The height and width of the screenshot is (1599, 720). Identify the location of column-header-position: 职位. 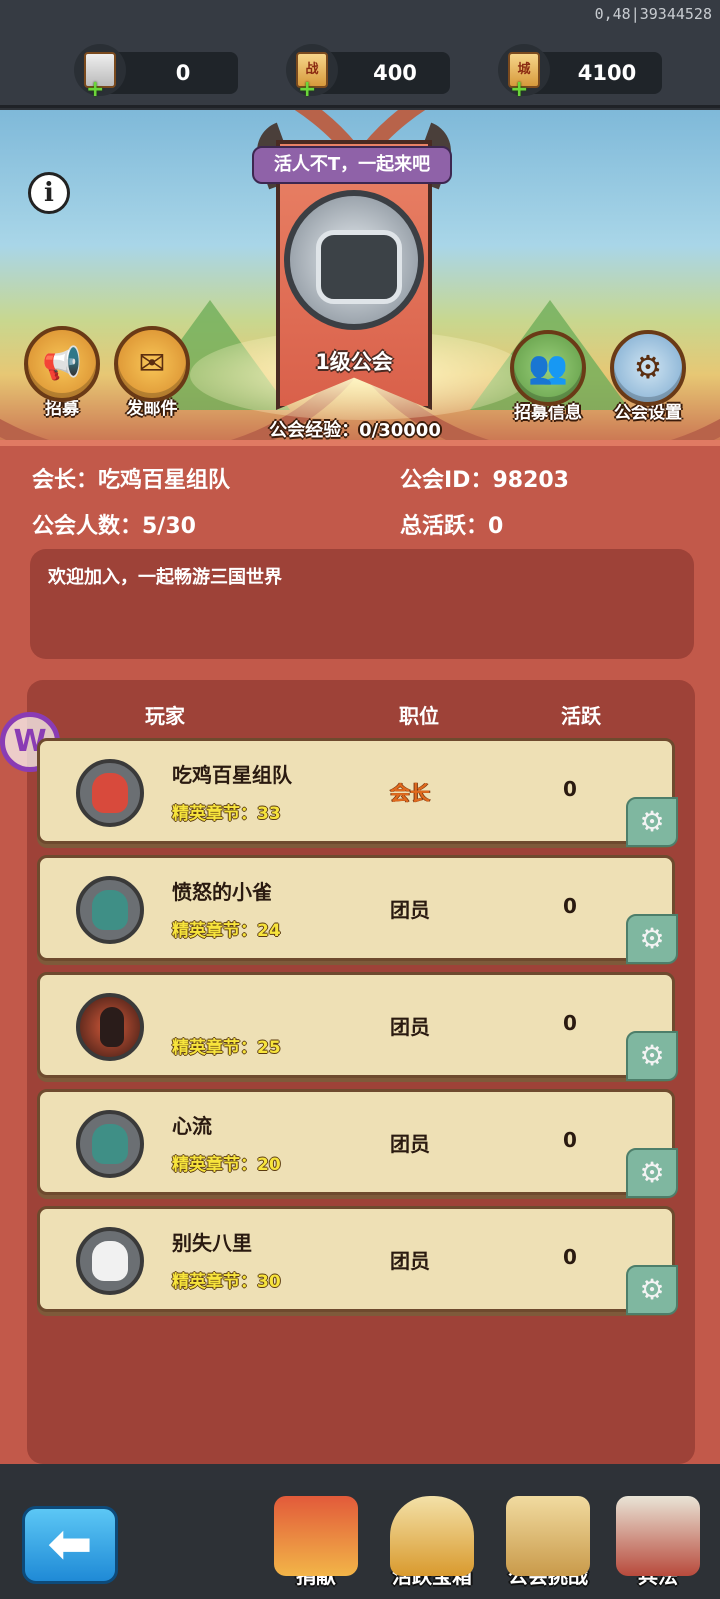
(419, 716).